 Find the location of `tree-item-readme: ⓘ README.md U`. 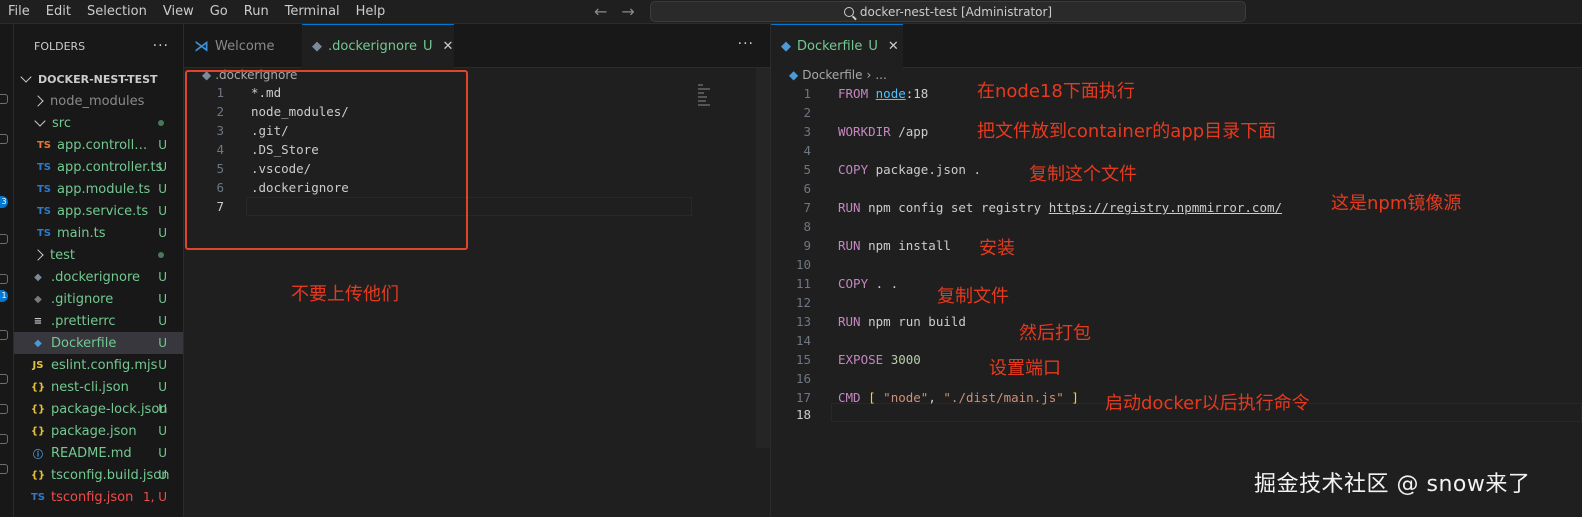

tree-item-readme: ⓘ README.md U is located at coordinates (98, 453).